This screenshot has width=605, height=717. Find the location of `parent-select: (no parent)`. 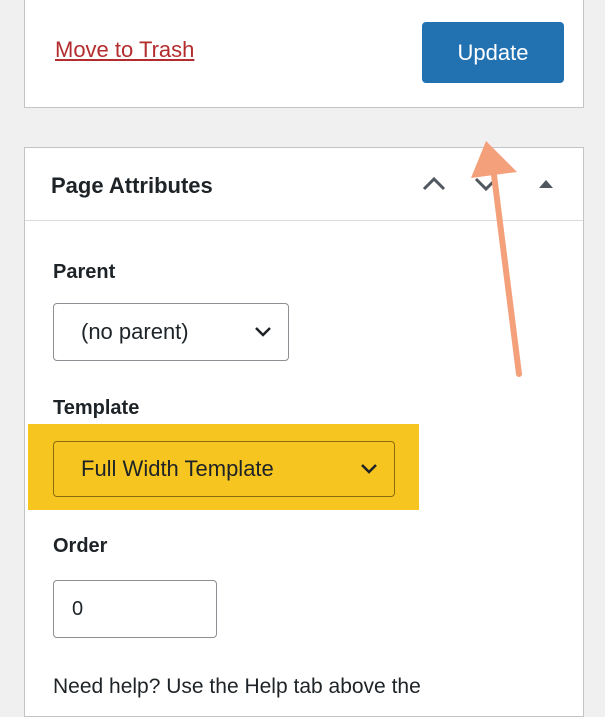

parent-select: (no parent) is located at coordinates (171, 332).